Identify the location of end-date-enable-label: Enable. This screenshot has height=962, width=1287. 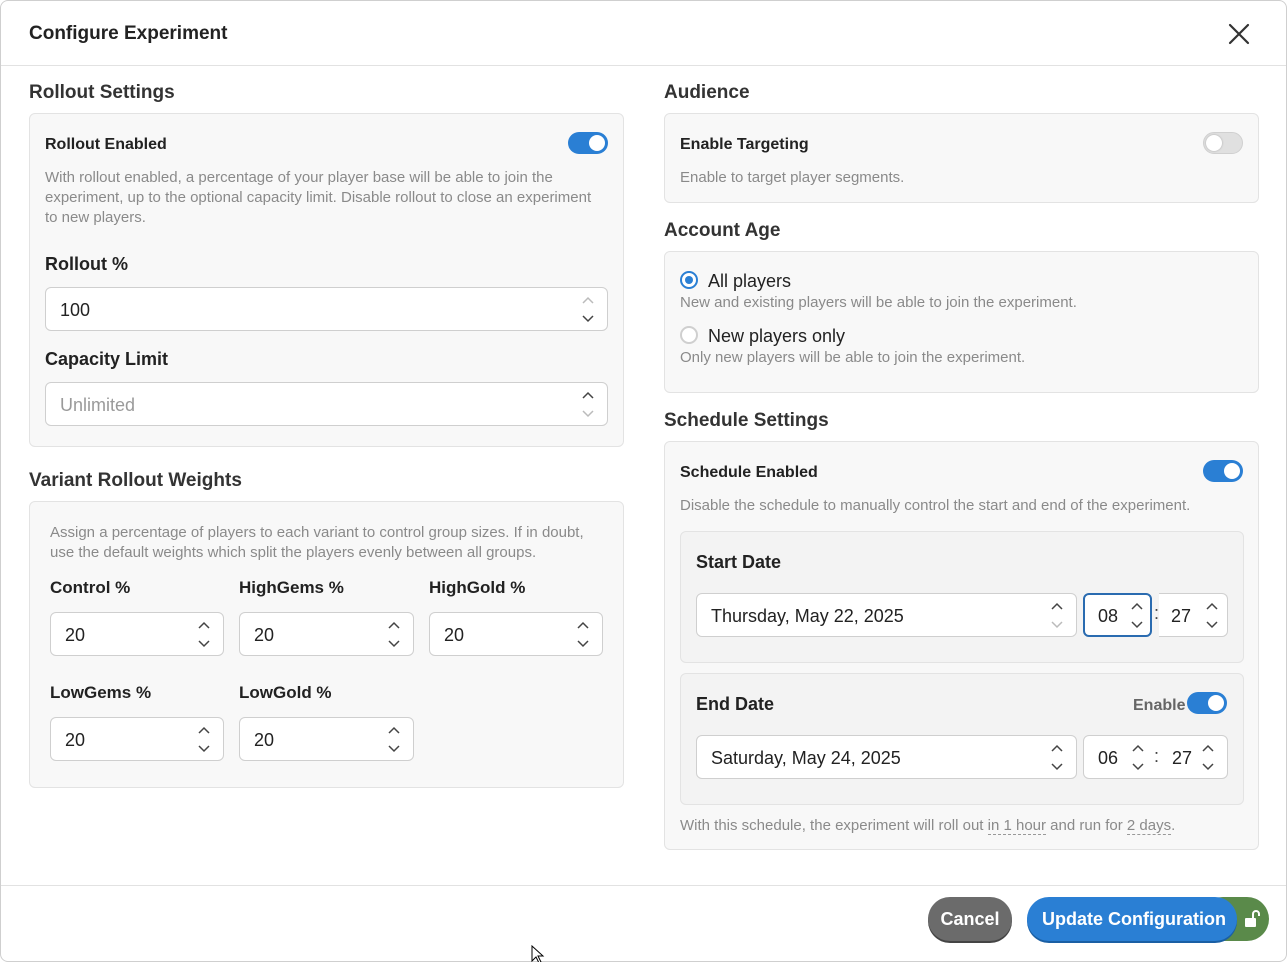
(1159, 705).